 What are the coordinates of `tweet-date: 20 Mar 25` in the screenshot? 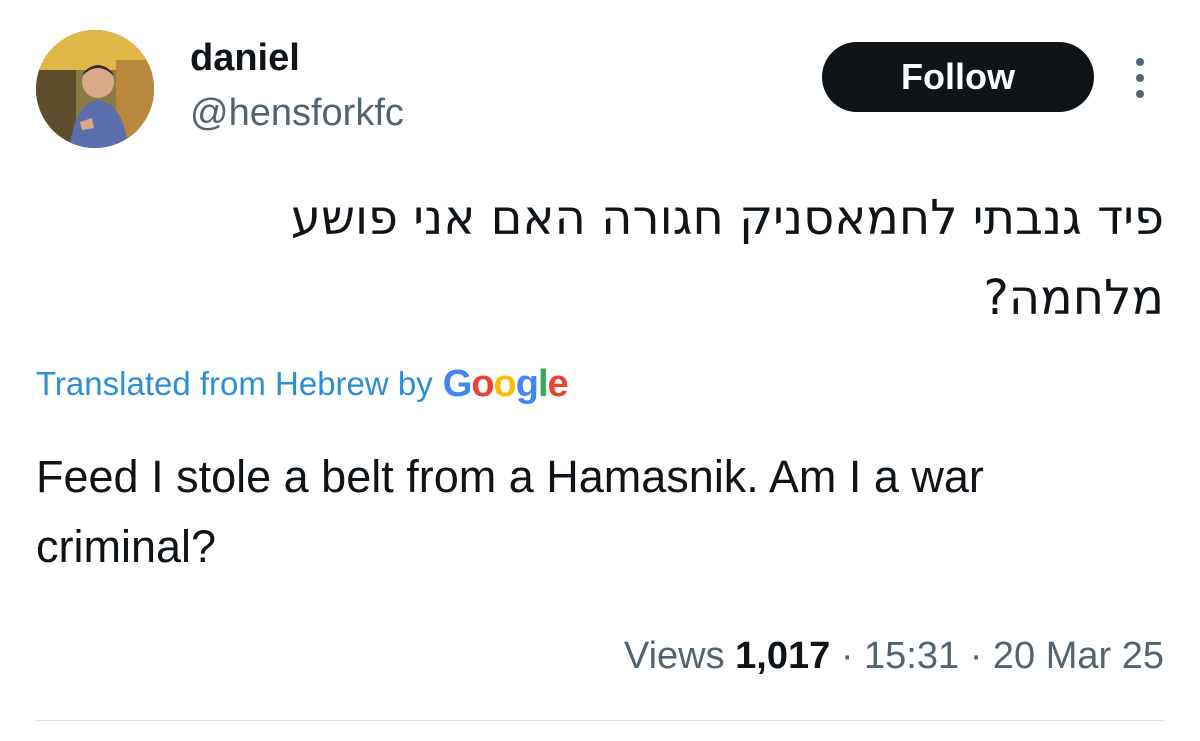 It's located at (1078, 656).